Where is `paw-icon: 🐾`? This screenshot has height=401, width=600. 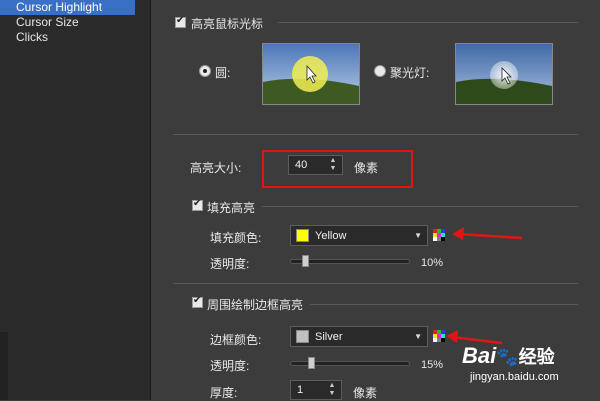 paw-icon: 🐾 is located at coordinates (507, 357).